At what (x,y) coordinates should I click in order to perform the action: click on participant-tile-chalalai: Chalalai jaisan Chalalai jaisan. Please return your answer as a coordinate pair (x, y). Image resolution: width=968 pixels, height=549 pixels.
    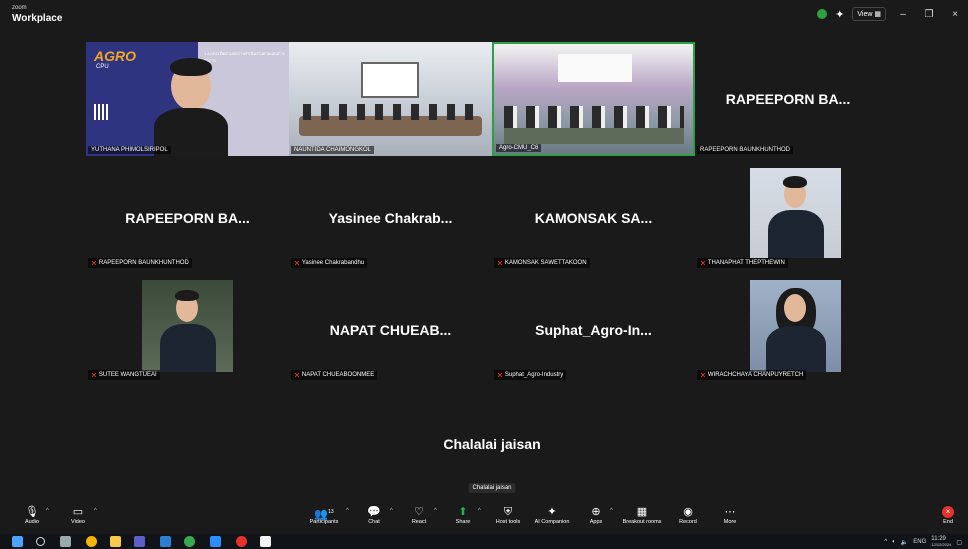
    Looking at the image, I should click on (492, 444).